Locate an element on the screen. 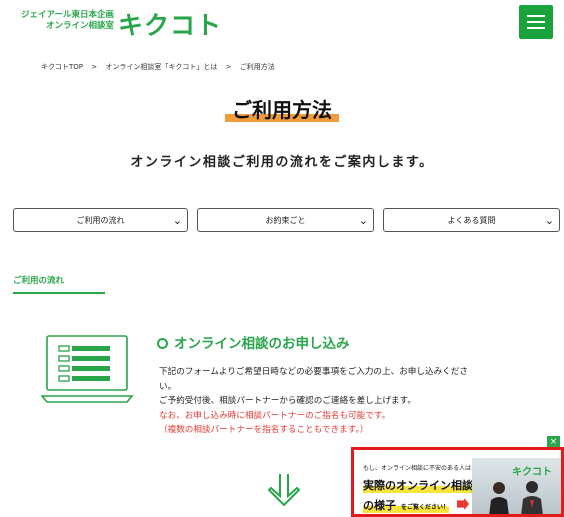 The height and width of the screenshot is (517, 564). ad-headline: 実際のオンライン相談 is located at coordinates (418, 485).